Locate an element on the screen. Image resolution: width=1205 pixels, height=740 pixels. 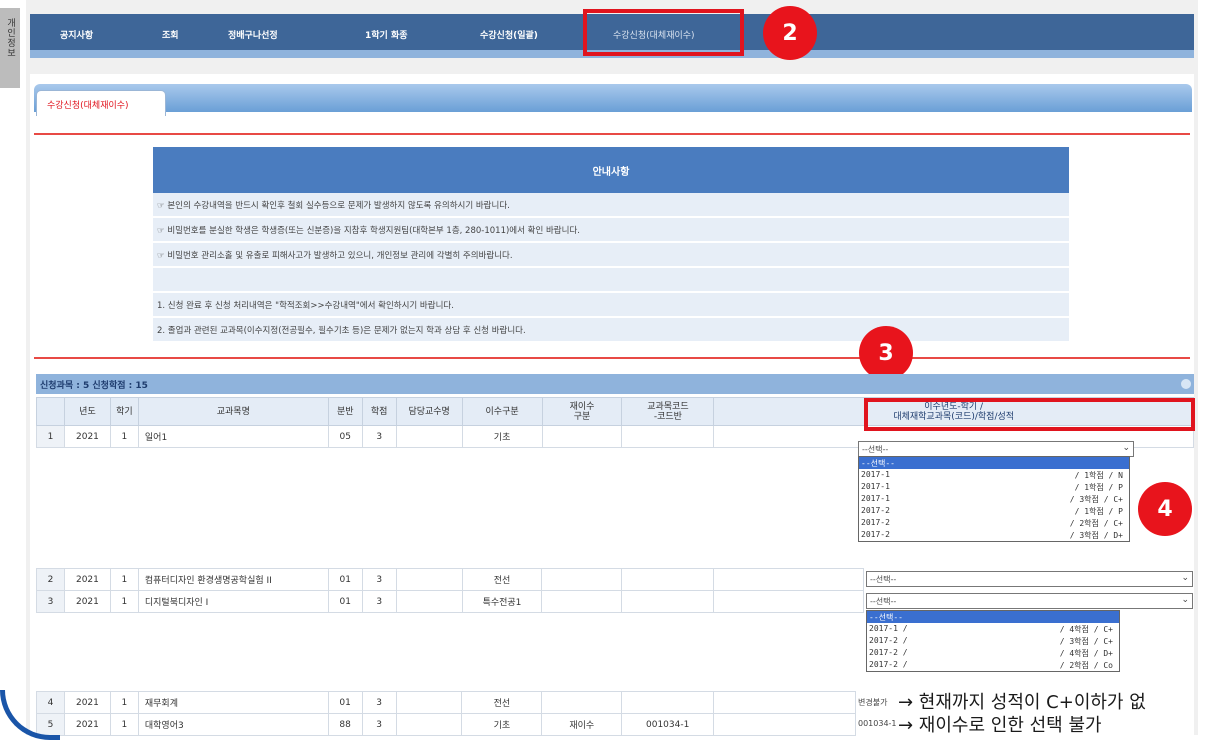
grid-settings-icon is located at coordinates (1186, 384).